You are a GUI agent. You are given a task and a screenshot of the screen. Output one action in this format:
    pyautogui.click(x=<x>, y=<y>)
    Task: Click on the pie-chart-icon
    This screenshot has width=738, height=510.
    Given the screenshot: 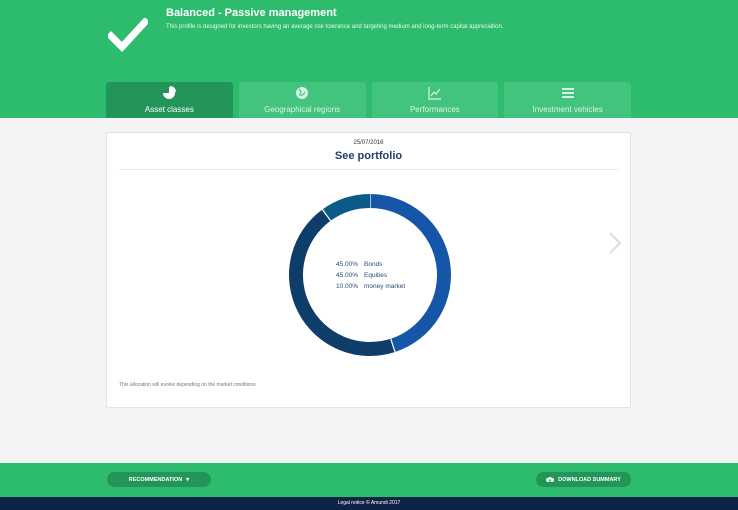 What is the action you would take?
    pyautogui.click(x=170, y=92)
    